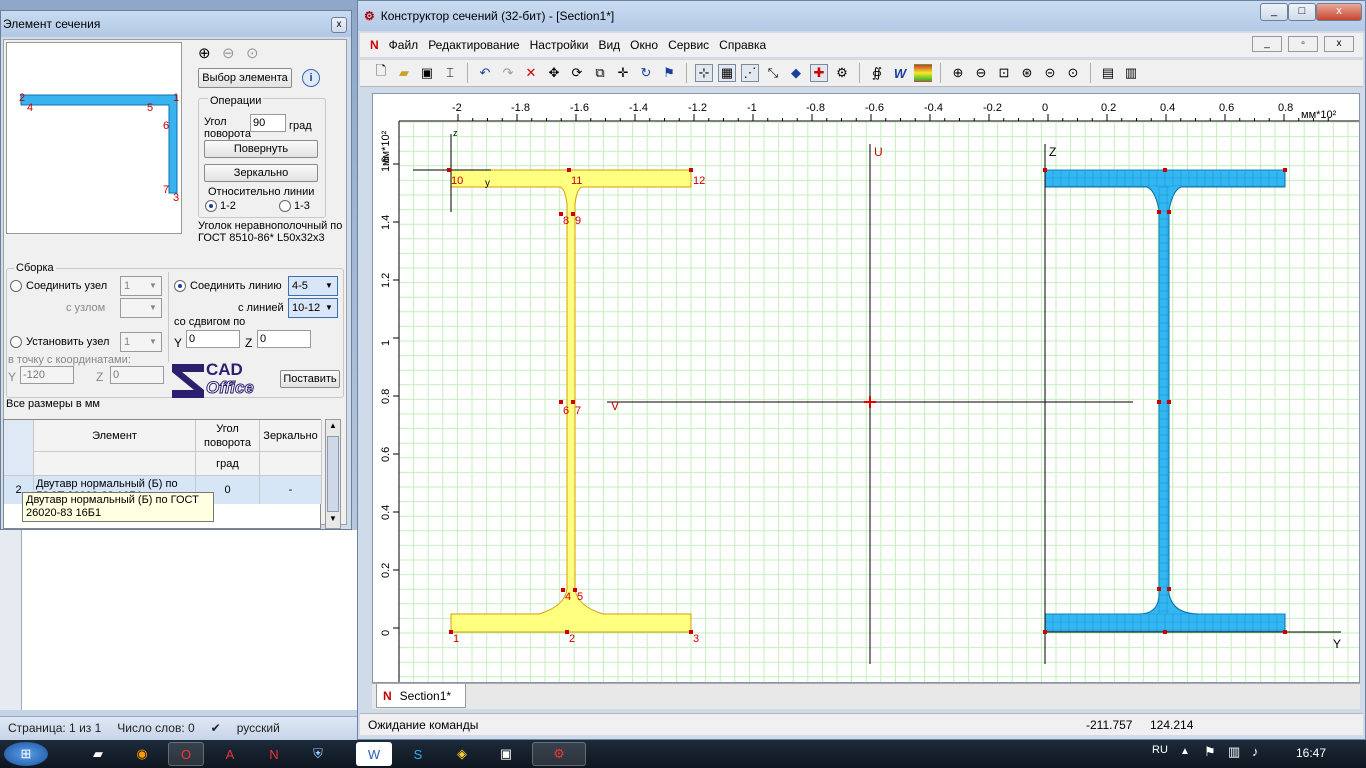  I want to click on print-preview-icon: ▤, so click(1108, 73).